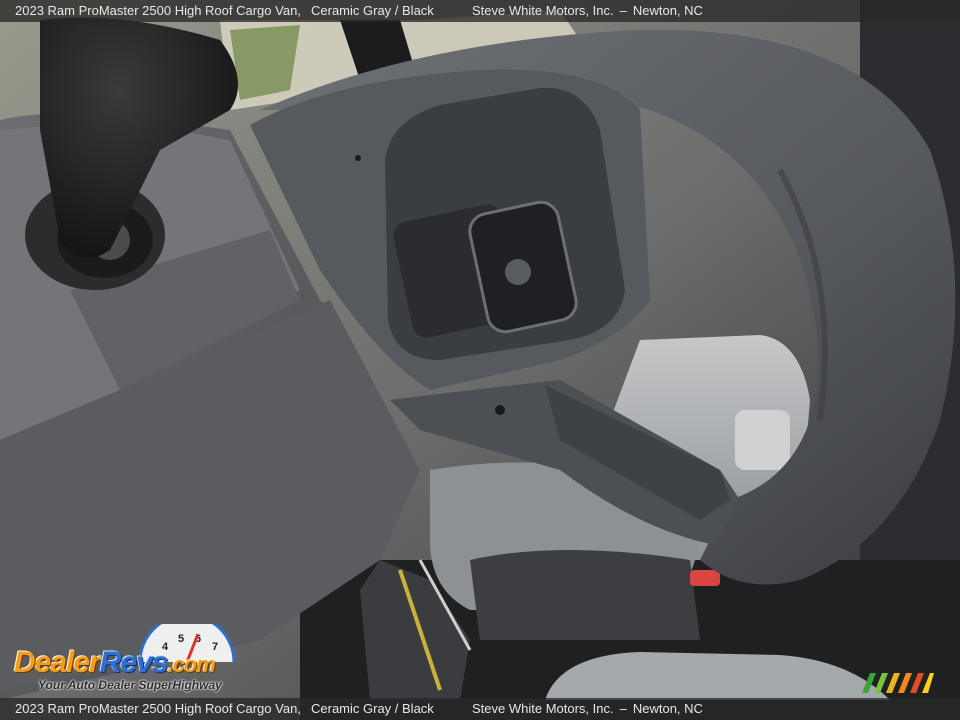 Image resolution: width=960 pixels, height=720 pixels. What do you see at coordinates (191, 664) in the screenshot?
I see `wordmark-com: .com` at bounding box center [191, 664].